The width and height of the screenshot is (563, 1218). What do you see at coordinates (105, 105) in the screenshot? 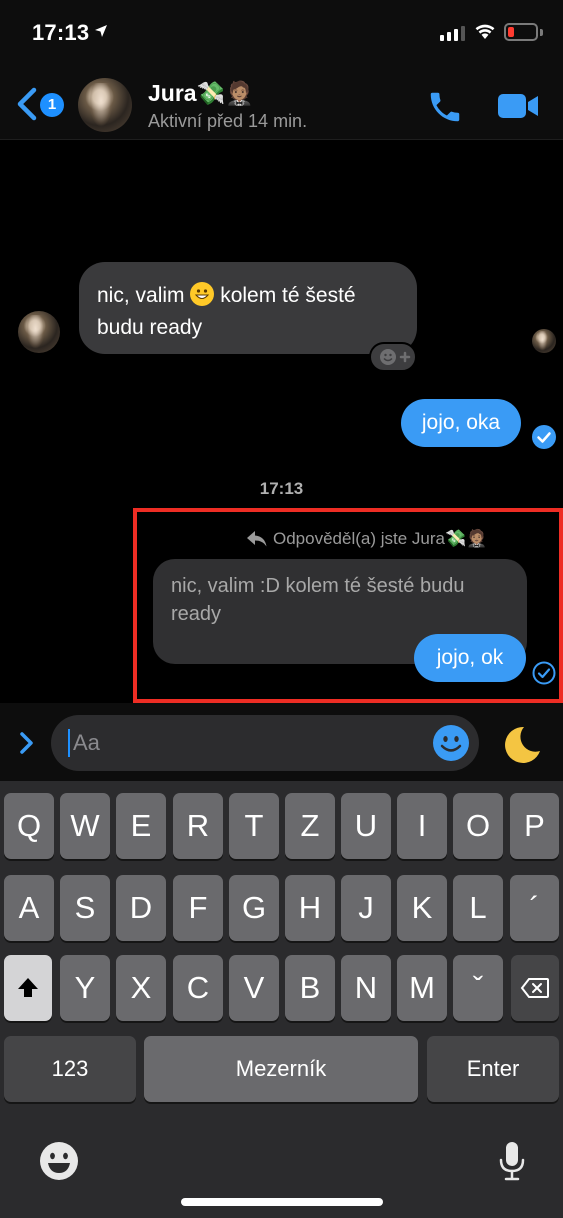
I see `contact-avatar` at bounding box center [105, 105].